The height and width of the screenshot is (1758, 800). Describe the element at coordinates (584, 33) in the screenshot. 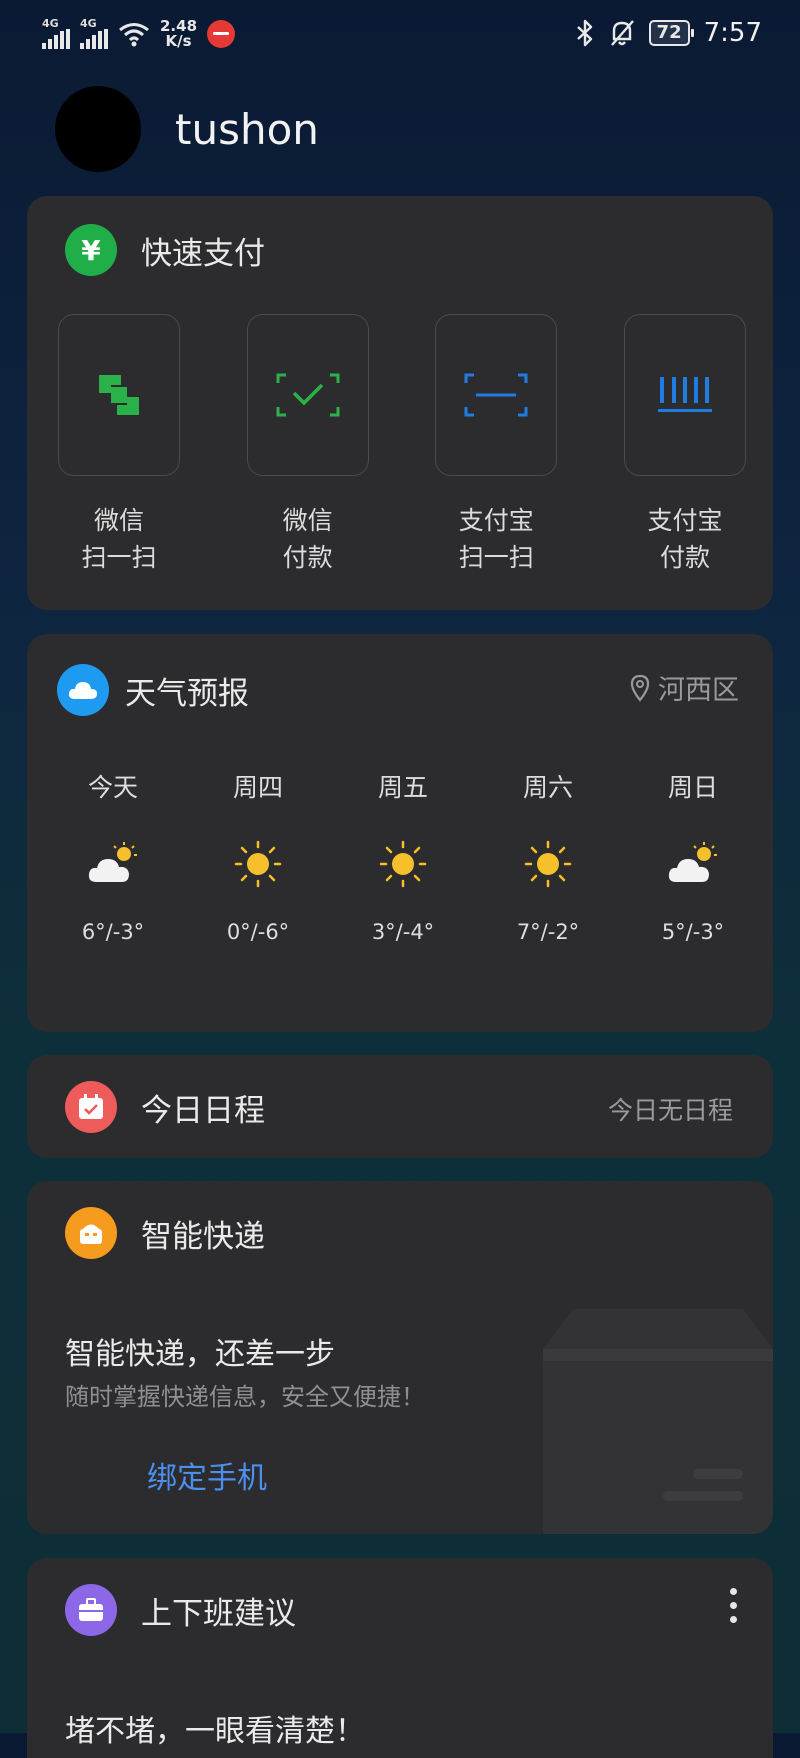

I see `bluetooth-icon` at that location.